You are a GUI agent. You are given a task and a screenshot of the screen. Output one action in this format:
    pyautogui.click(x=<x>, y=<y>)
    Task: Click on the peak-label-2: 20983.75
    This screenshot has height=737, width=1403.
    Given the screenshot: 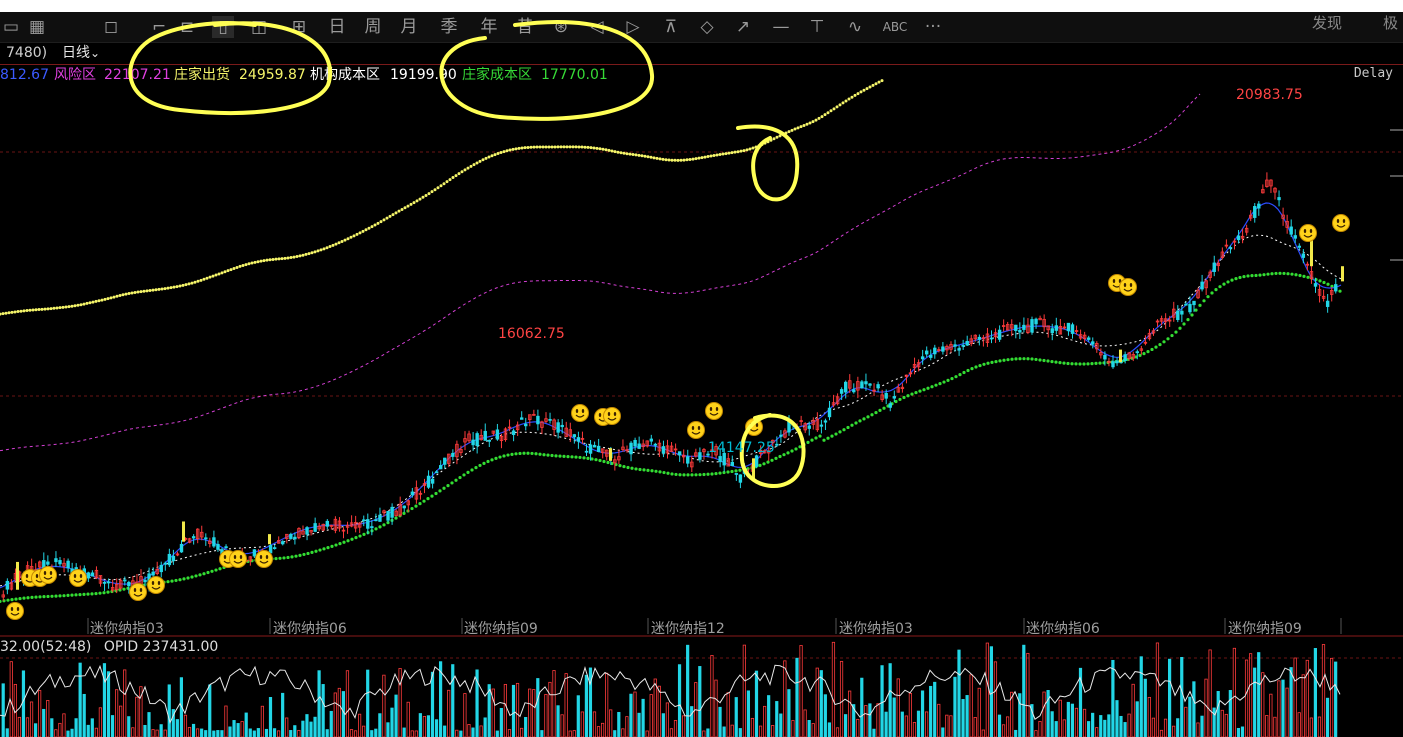 What is the action you would take?
    pyautogui.click(x=1269, y=95)
    